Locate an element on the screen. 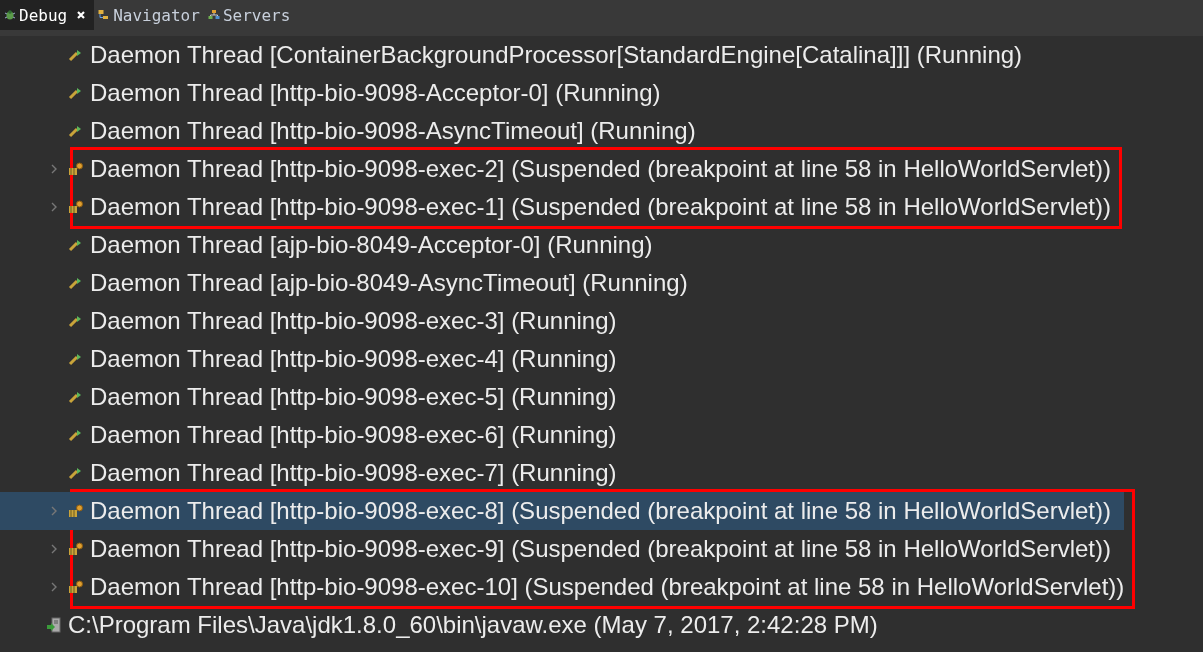 This screenshot has height=652, width=1203. thread-label: Daemon Thread [http-bio-9098-exec-10] (Suspended (breakpoint at line 58 in HelloWorldServlet)) is located at coordinates (607, 587).